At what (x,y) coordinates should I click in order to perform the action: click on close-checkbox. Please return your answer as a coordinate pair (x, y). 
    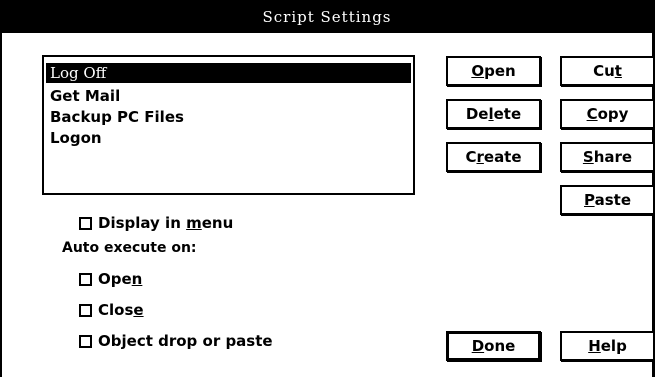
    Looking at the image, I should click on (85, 310).